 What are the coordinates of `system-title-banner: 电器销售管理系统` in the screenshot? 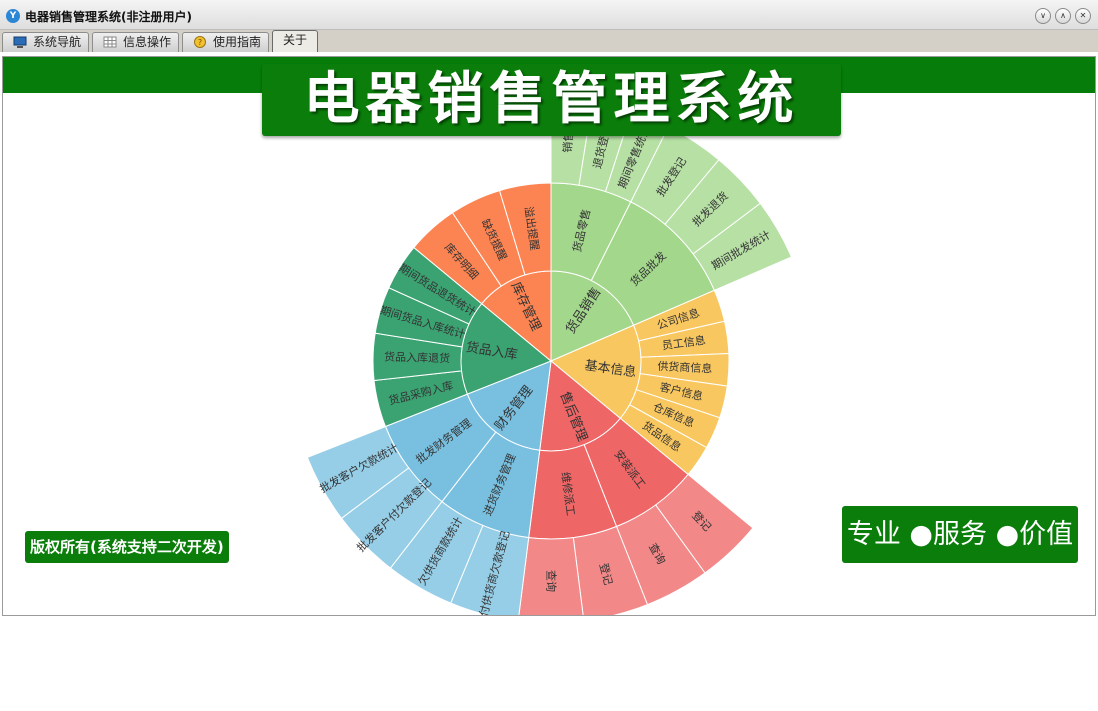 It's located at (551, 100).